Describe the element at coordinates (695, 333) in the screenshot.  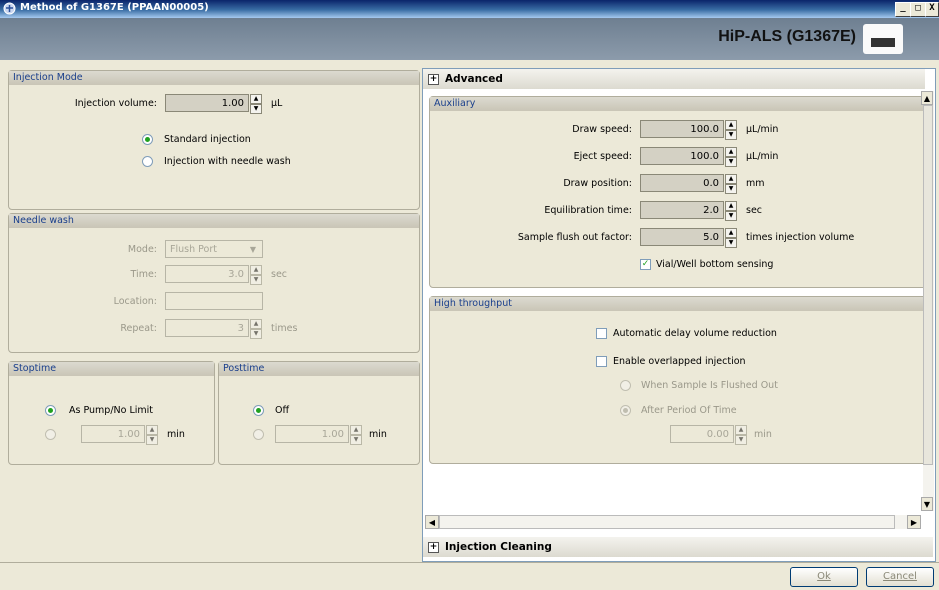
I see `auto-delay-label: Automatic delay volume reduction` at that location.